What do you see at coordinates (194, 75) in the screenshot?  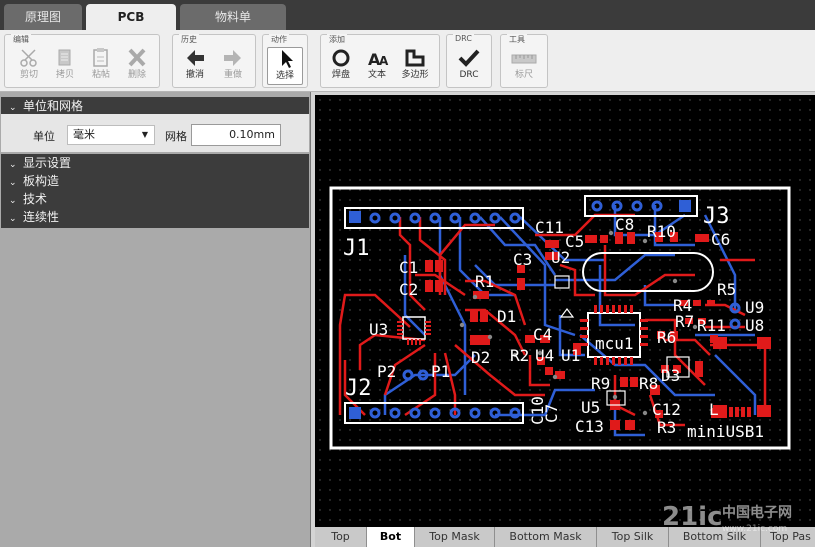 I see `undo-label: 撤消` at bounding box center [194, 75].